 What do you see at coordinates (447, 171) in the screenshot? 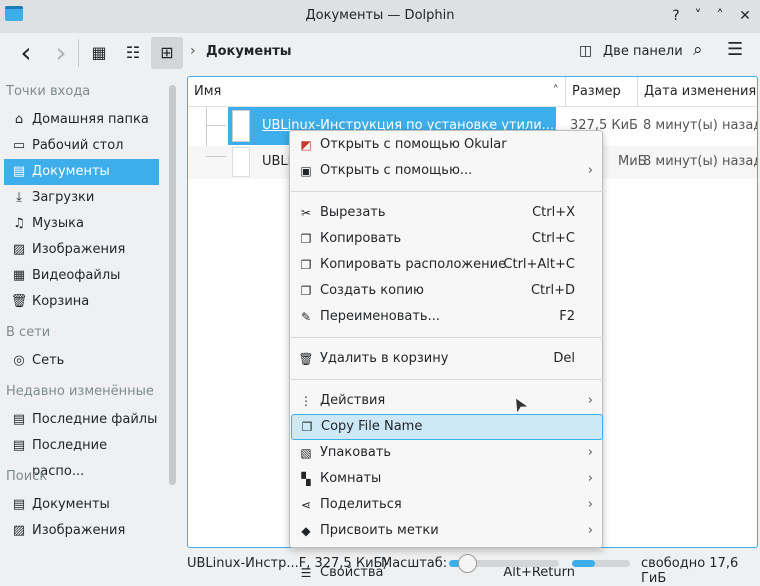
I see `menu-item: ▣ Открыть с помощью... ›` at bounding box center [447, 171].